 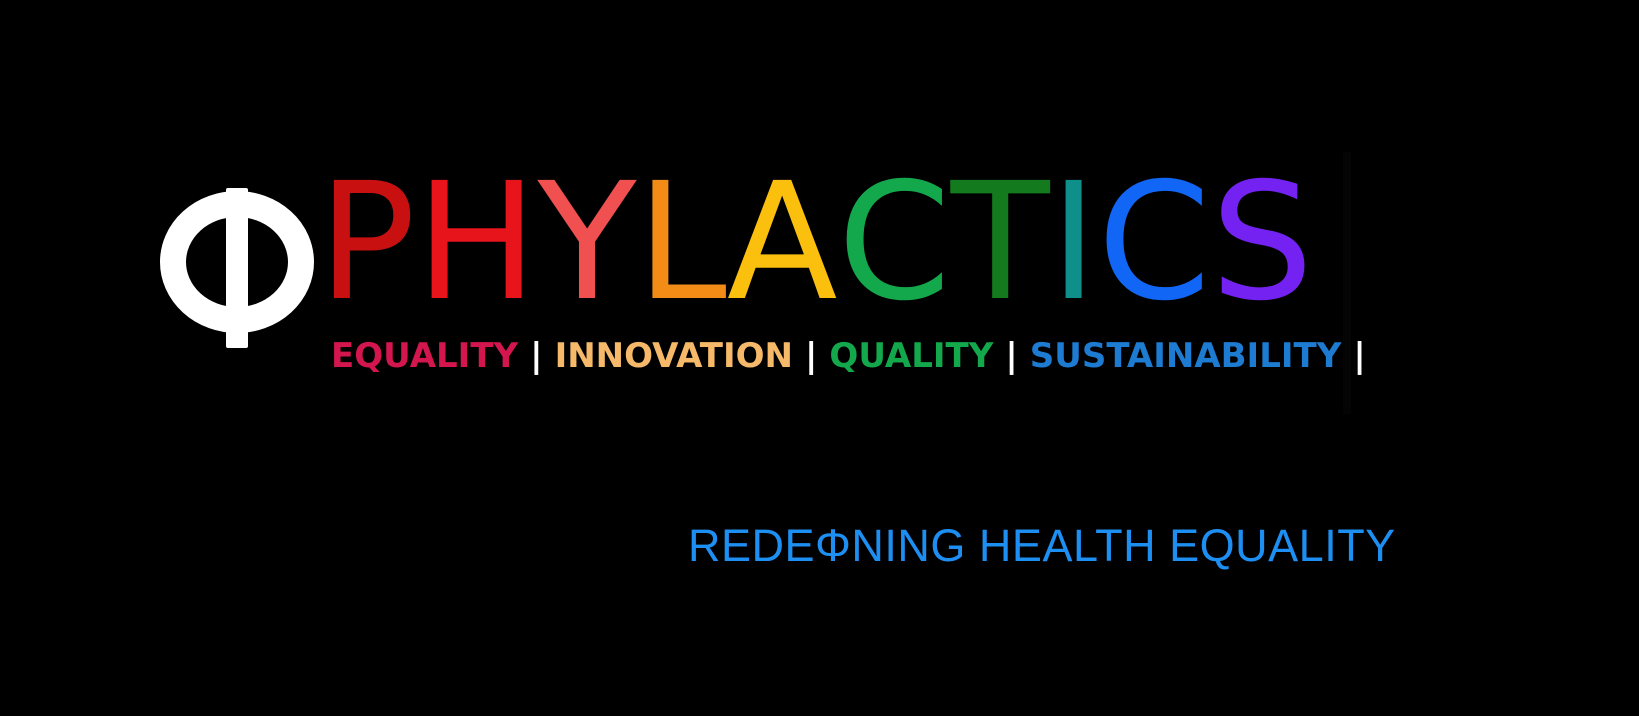 I want to click on tagline-item: EQUALITY, so click(x=425, y=356).